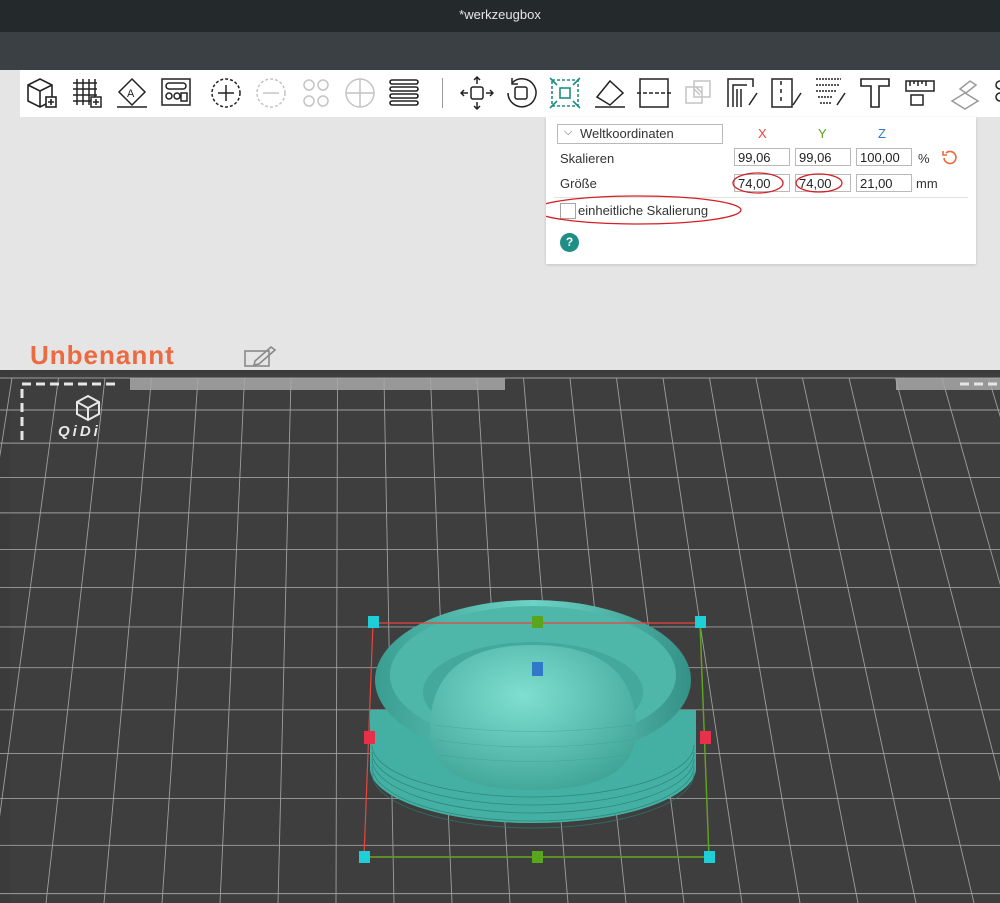 The width and height of the screenshot is (1000, 903). What do you see at coordinates (786, 93) in the screenshot?
I see `seam-paint-icon` at bounding box center [786, 93].